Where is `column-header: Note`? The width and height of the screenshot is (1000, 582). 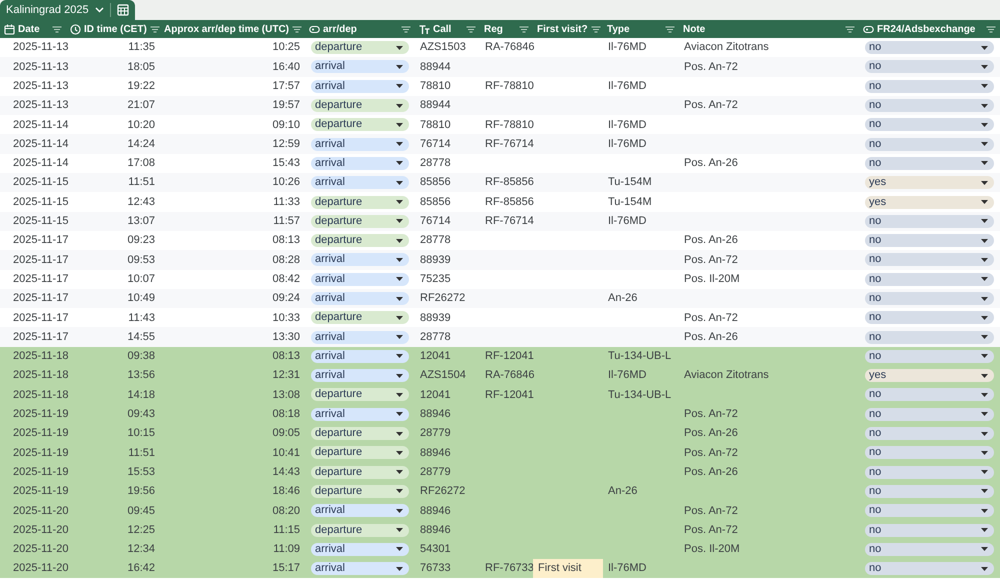 column-header: Note is located at coordinates (769, 29).